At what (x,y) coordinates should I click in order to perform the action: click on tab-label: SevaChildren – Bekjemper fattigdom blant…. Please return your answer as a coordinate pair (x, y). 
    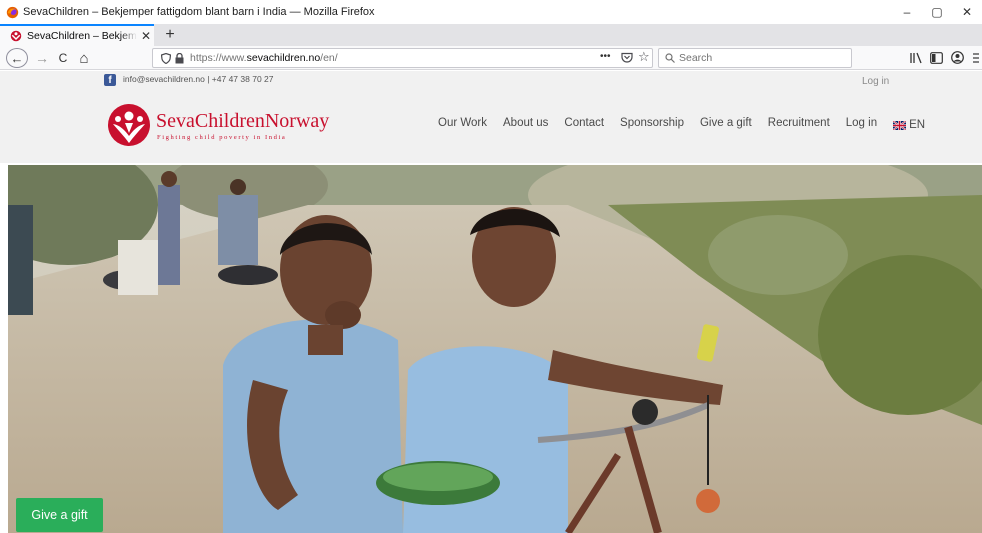
    Looking at the image, I should click on (82, 36).